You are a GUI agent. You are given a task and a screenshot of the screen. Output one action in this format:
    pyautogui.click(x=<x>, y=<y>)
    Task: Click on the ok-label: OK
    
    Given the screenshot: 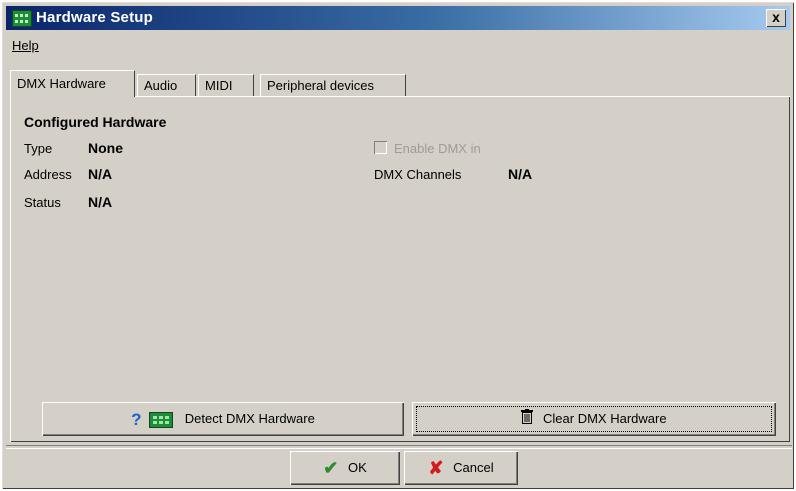 What is the action you would take?
    pyautogui.click(x=357, y=467)
    